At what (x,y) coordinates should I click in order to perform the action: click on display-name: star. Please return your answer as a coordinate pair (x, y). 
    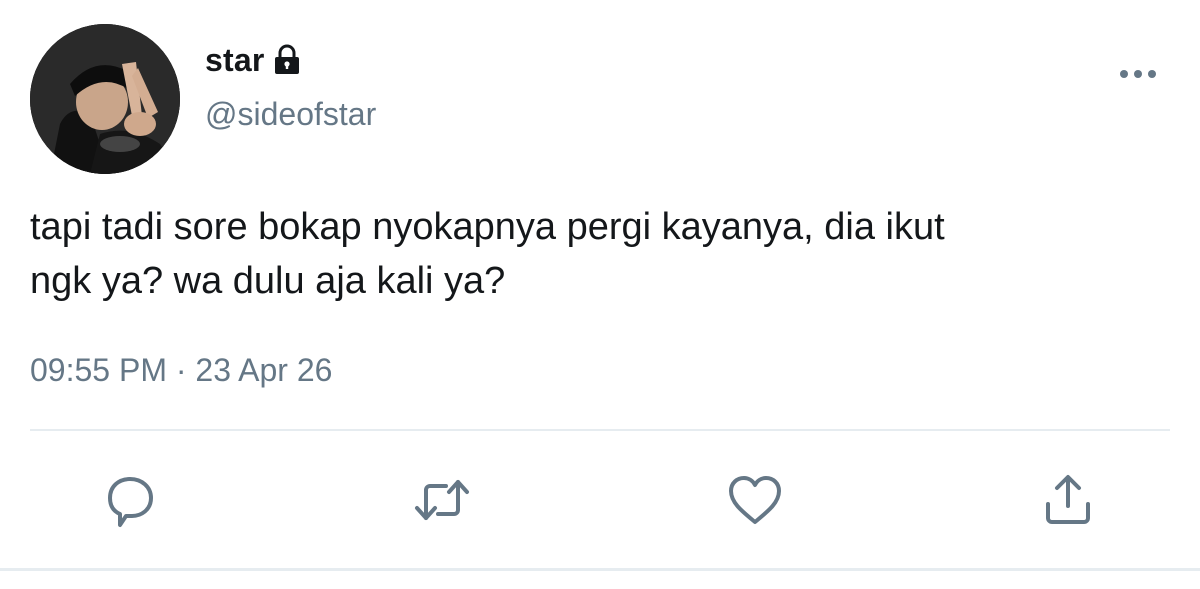
    Looking at the image, I should click on (235, 60).